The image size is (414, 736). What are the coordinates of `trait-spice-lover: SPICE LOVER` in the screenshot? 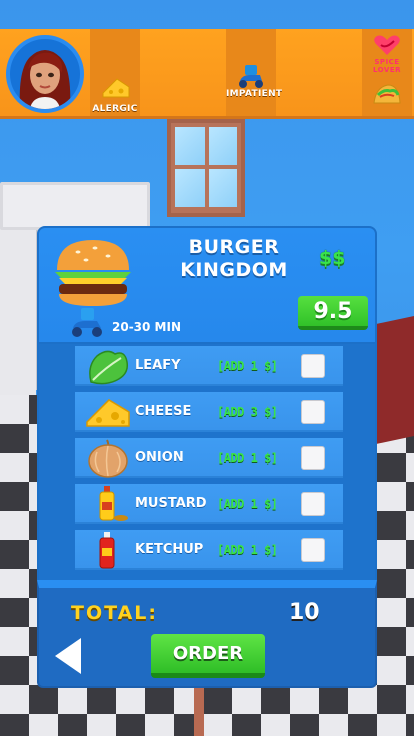 It's located at (387, 72).